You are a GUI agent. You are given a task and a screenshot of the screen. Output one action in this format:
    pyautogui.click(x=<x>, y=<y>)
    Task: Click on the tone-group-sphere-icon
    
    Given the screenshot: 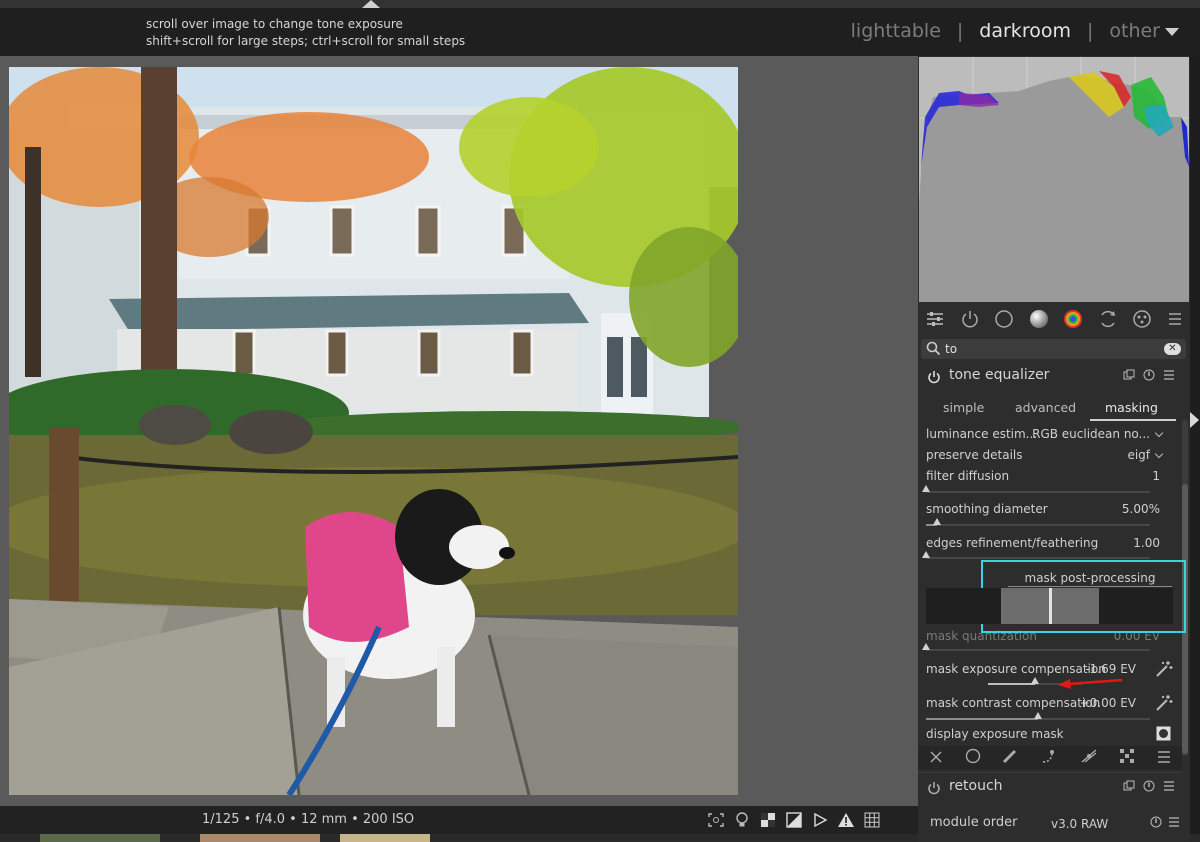 What is the action you would take?
    pyautogui.click(x=1039, y=321)
    